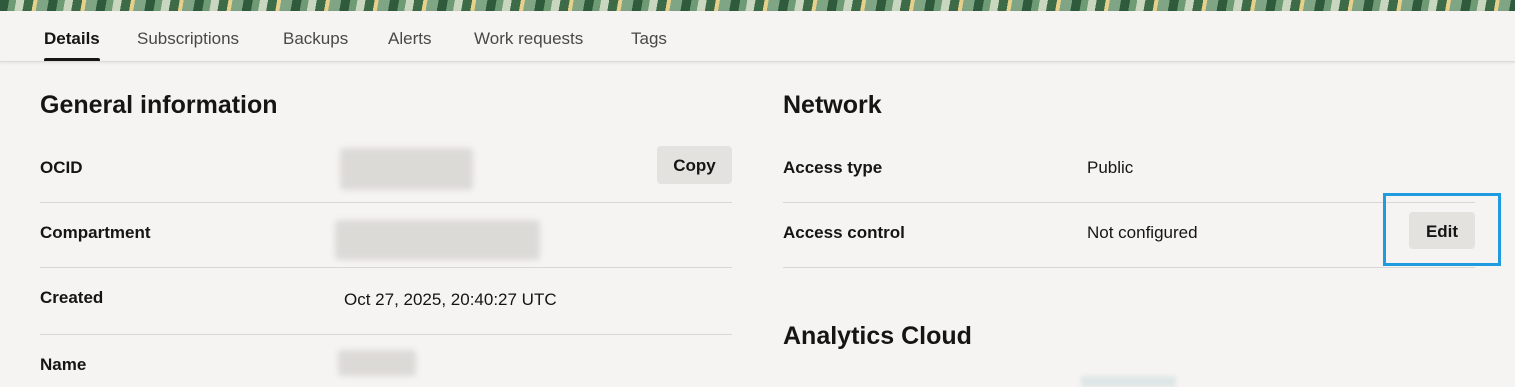 Image resolution: width=1515 pixels, height=387 pixels. What do you see at coordinates (406, 169) in the screenshot?
I see `ocid-value-redacted` at bounding box center [406, 169].